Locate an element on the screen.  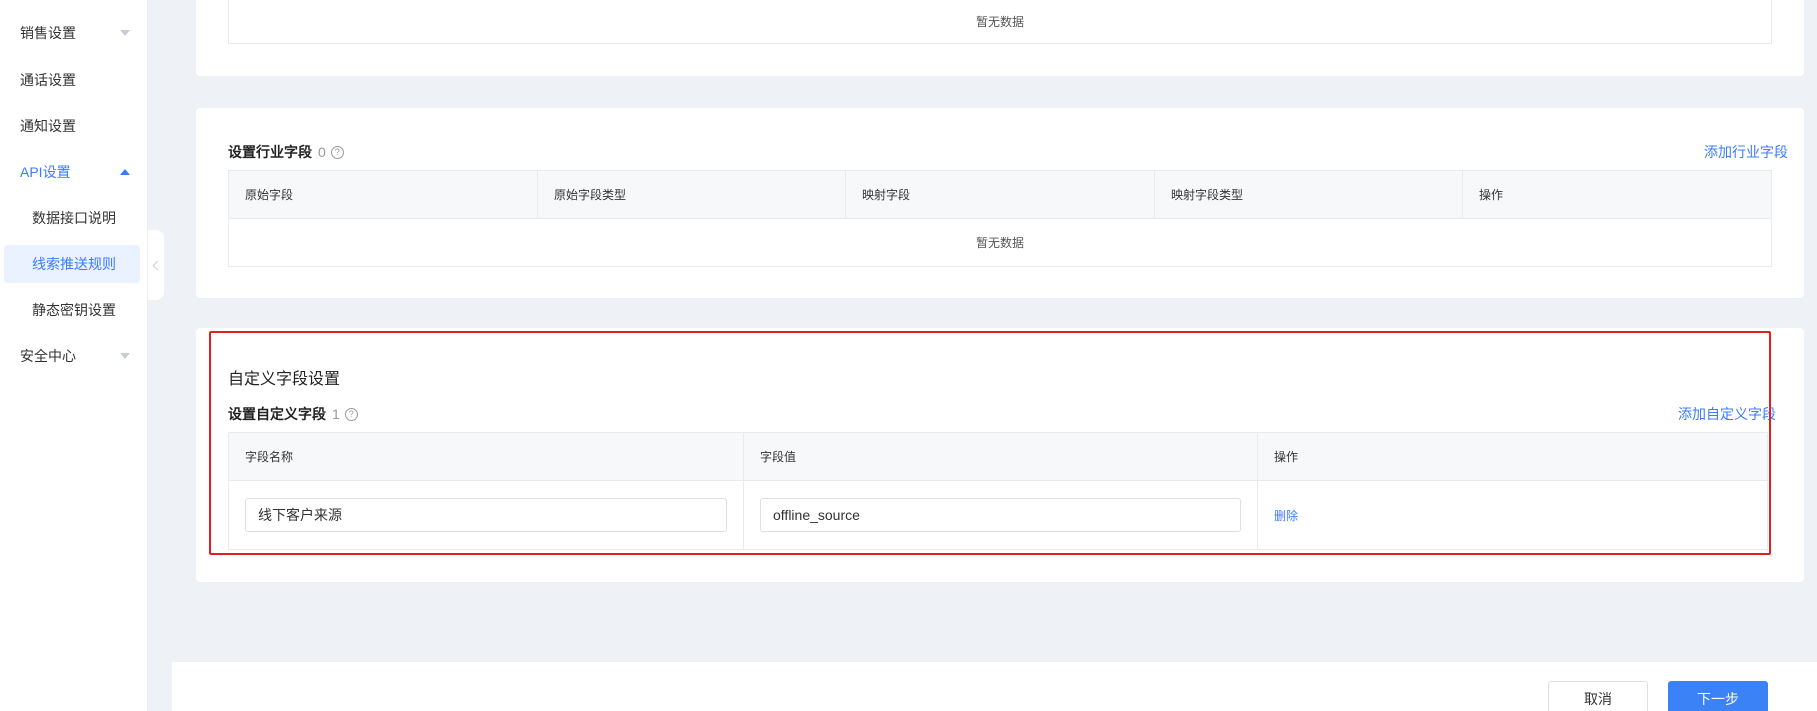
sidebar-item-data-interface: 数据接口说明 is located at coordinates (72, 218).